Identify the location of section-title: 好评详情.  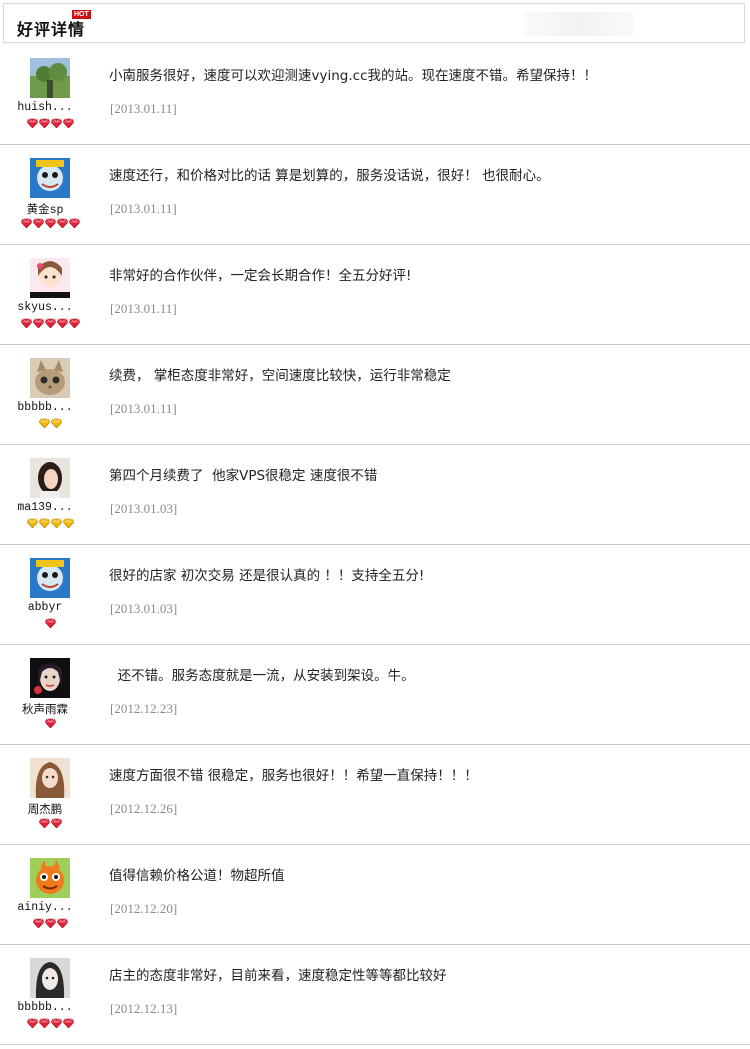
(51, 29).